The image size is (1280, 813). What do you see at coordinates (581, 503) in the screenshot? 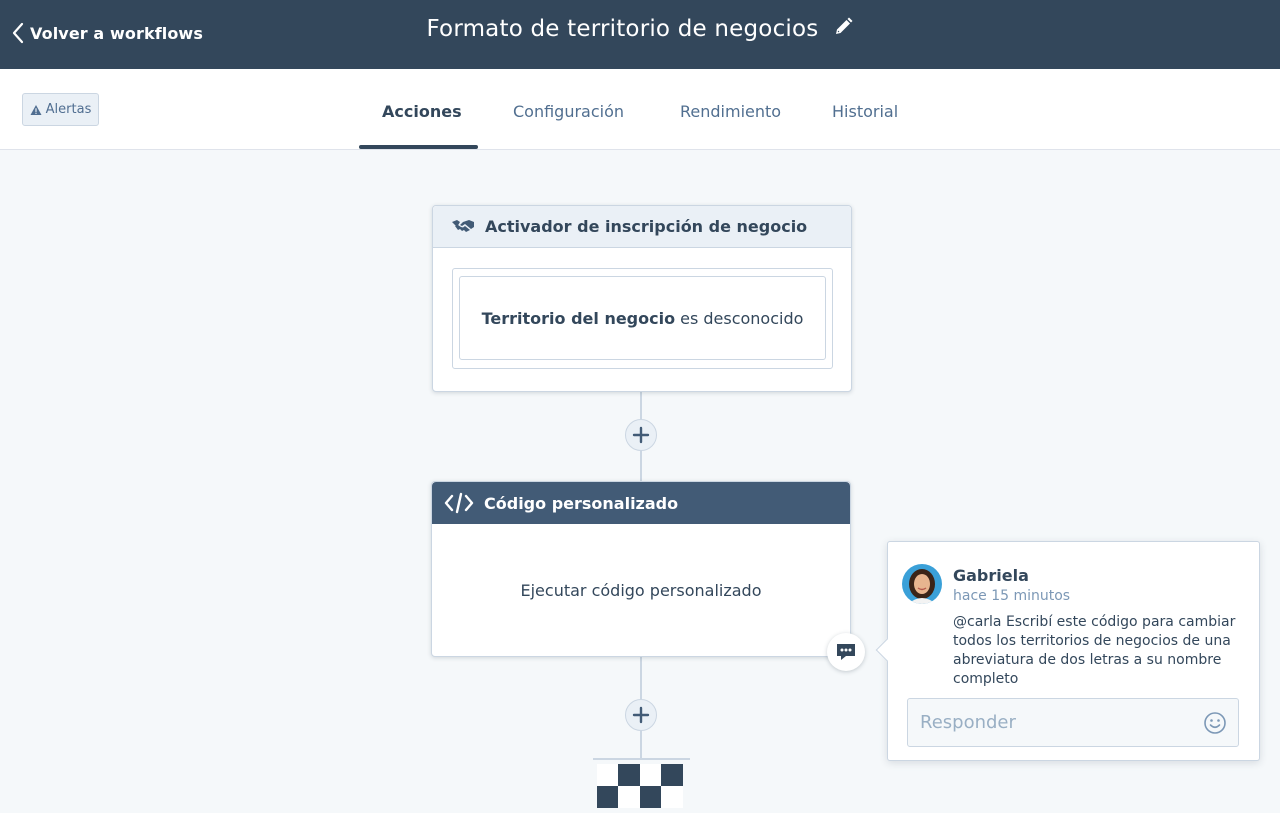
I see `action-card-title: Código personalizado` at bounding box center [581, 503].